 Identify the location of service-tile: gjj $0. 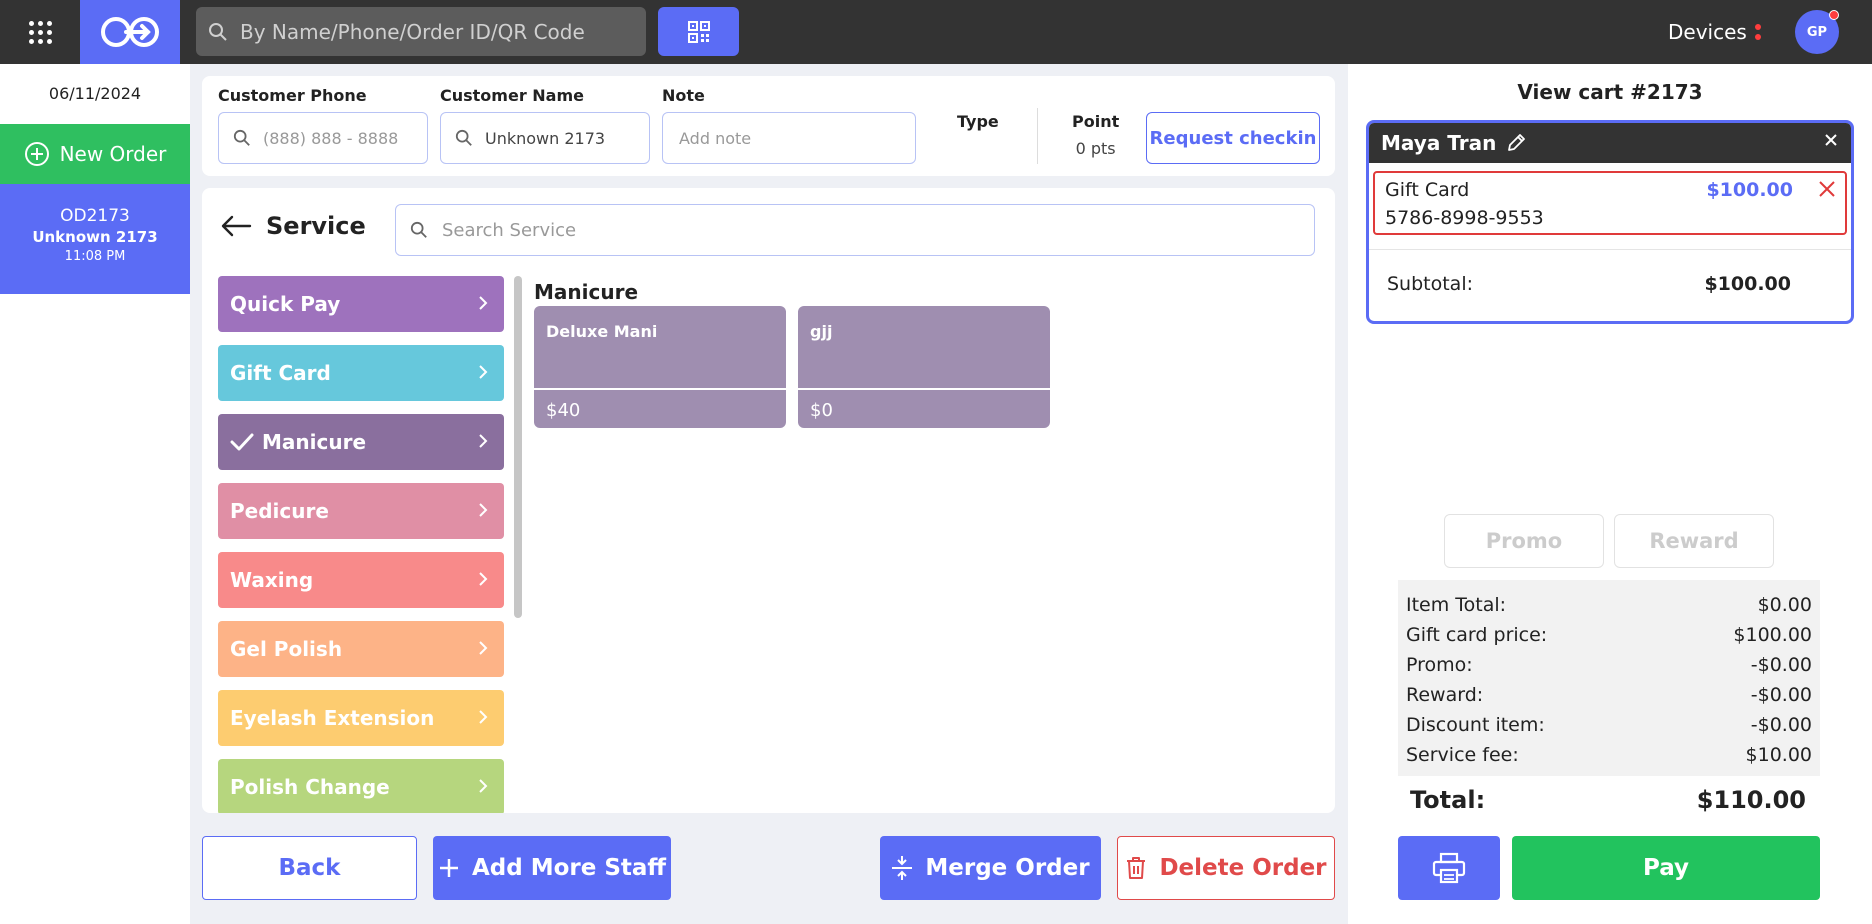
(924, 367).